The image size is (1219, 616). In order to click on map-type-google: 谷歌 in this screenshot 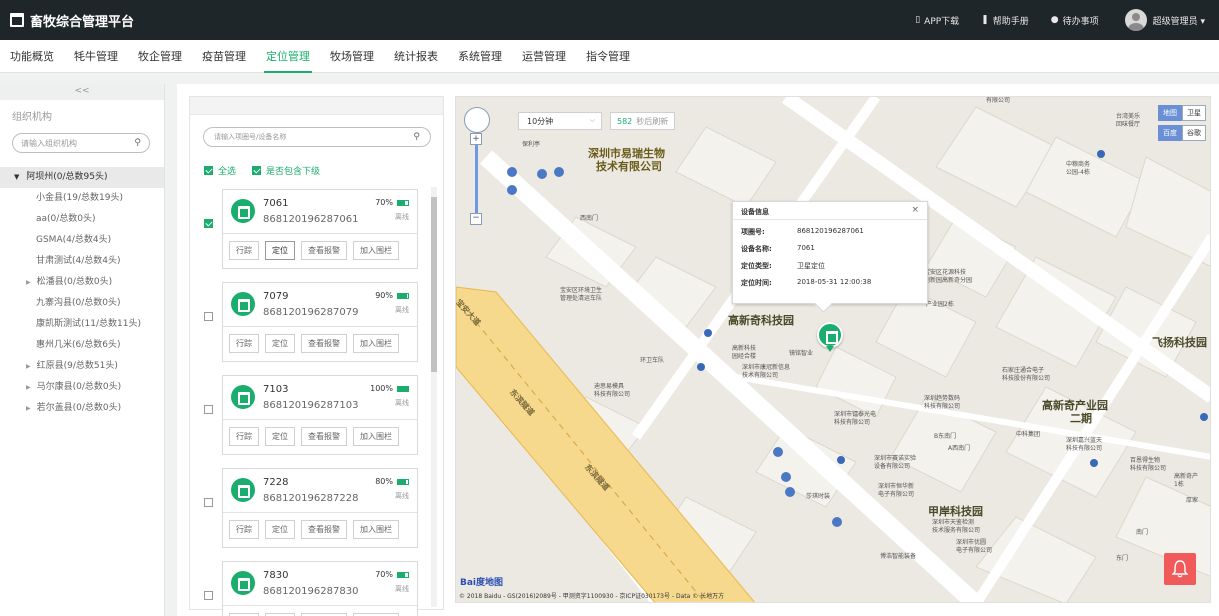, I will do `click(1194, 133)`.